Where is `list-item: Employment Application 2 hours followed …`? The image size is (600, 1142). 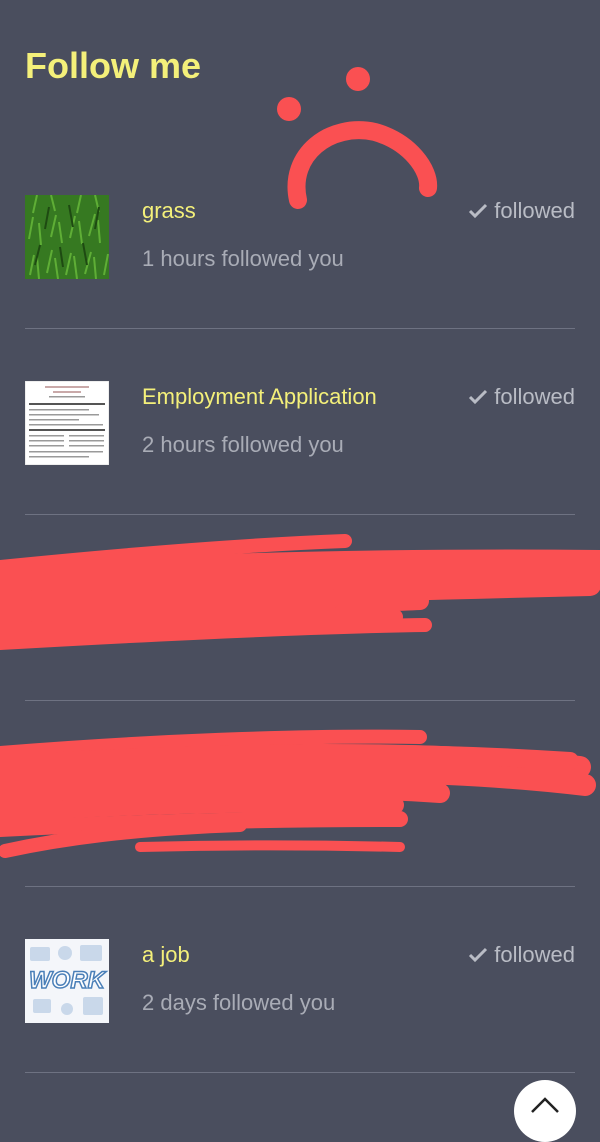 list-item: Employment Application 2 hours followed … is located at coordinates (300, 422).